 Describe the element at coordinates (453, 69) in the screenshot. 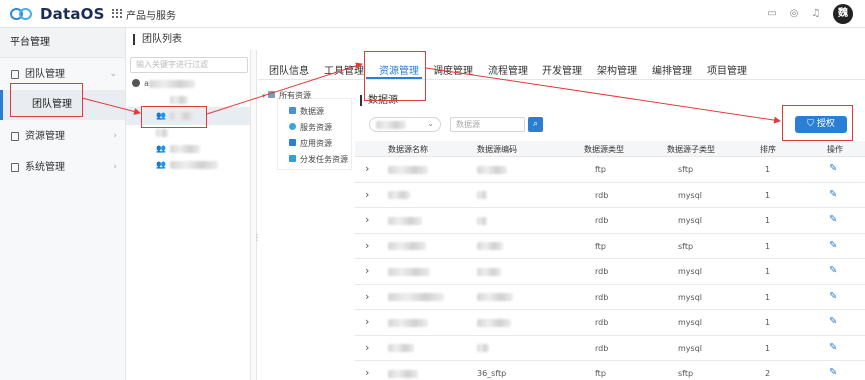

I see `tab-scheduling: 调度管理` at that location.